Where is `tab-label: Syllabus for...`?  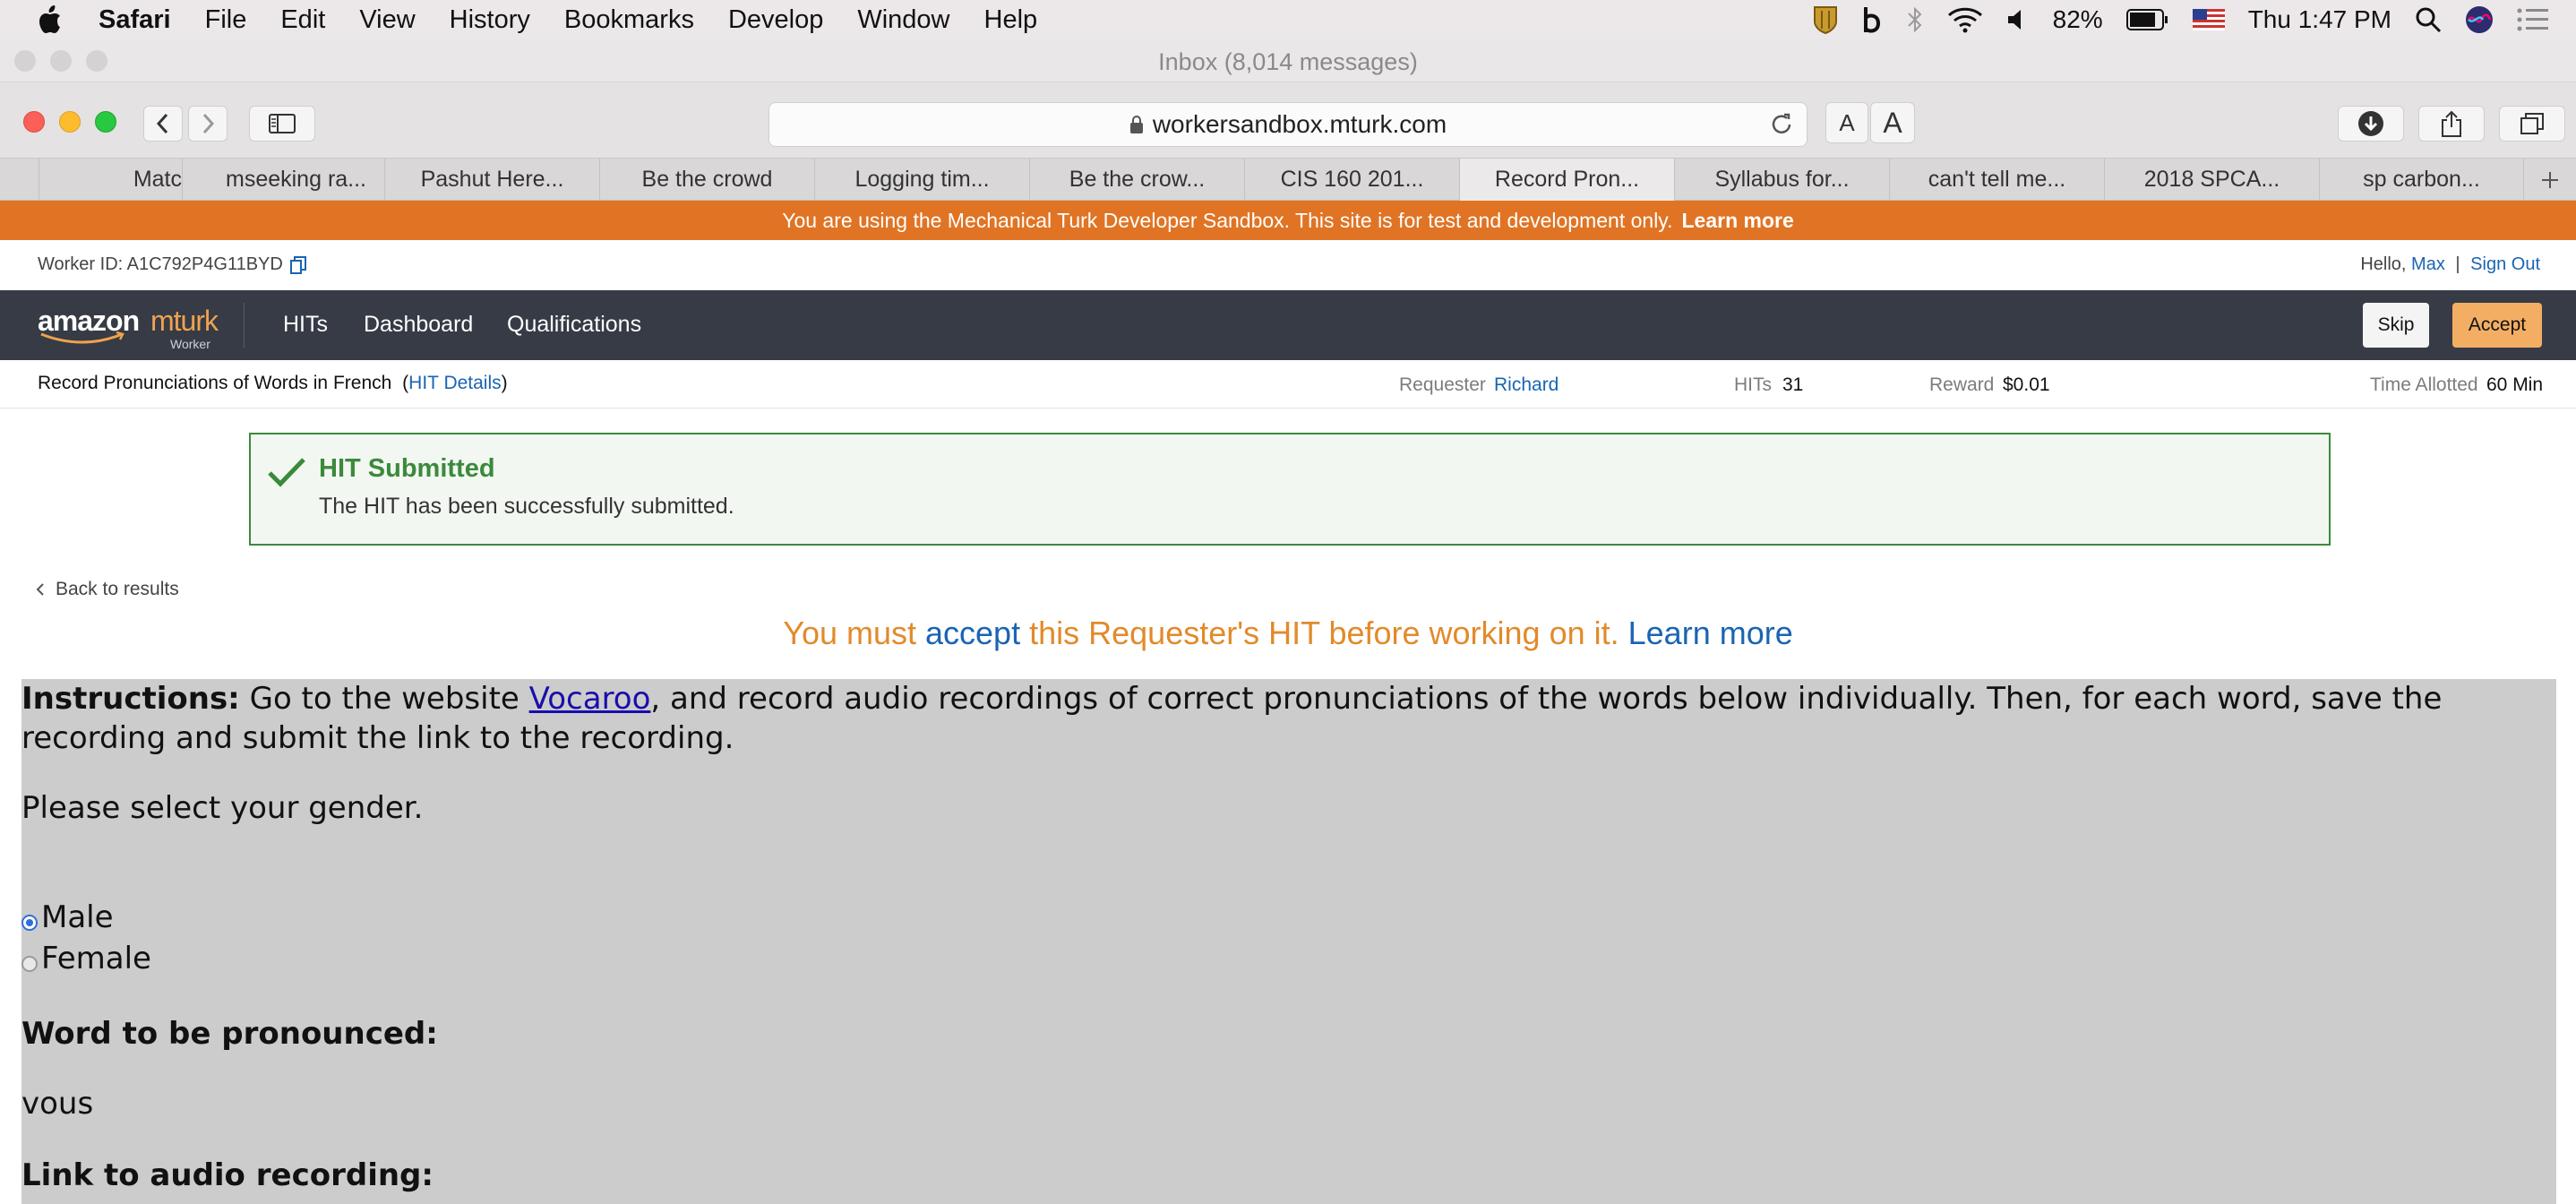 tab-label: Syllabus for... is located at coordinates (1782, 179).